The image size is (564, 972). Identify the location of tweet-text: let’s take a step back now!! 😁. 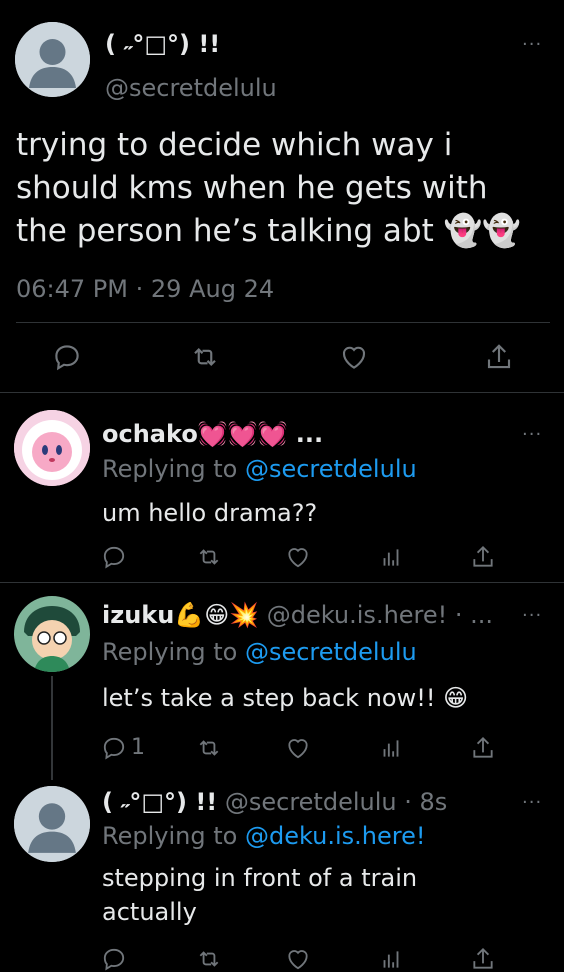
(285, 698).